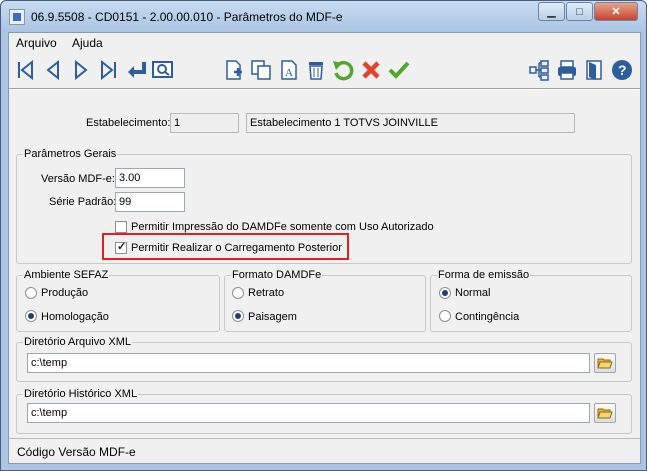 Image resolution: width=647 pixels, height=471 pixels. I want to click on status-text: Código Versão MDF-e, so click(76, 452).